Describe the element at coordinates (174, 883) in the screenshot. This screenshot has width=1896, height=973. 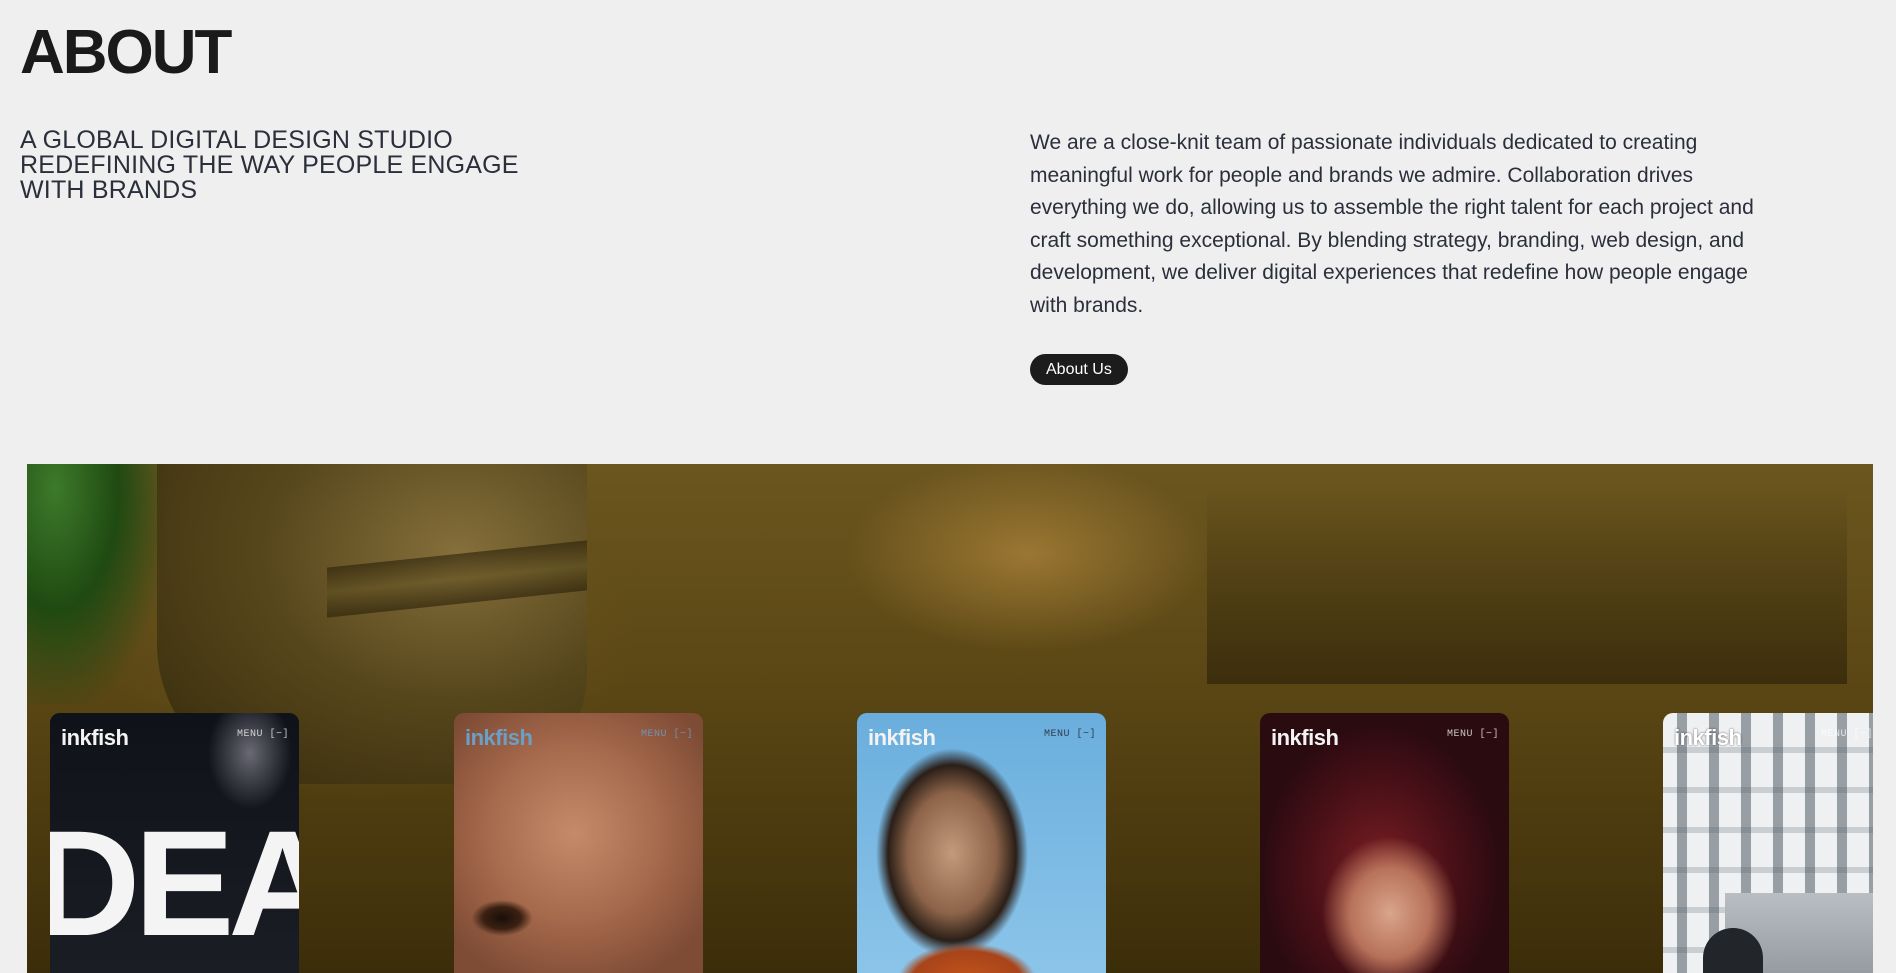
I see `project-card-headline: DEA` at that location.